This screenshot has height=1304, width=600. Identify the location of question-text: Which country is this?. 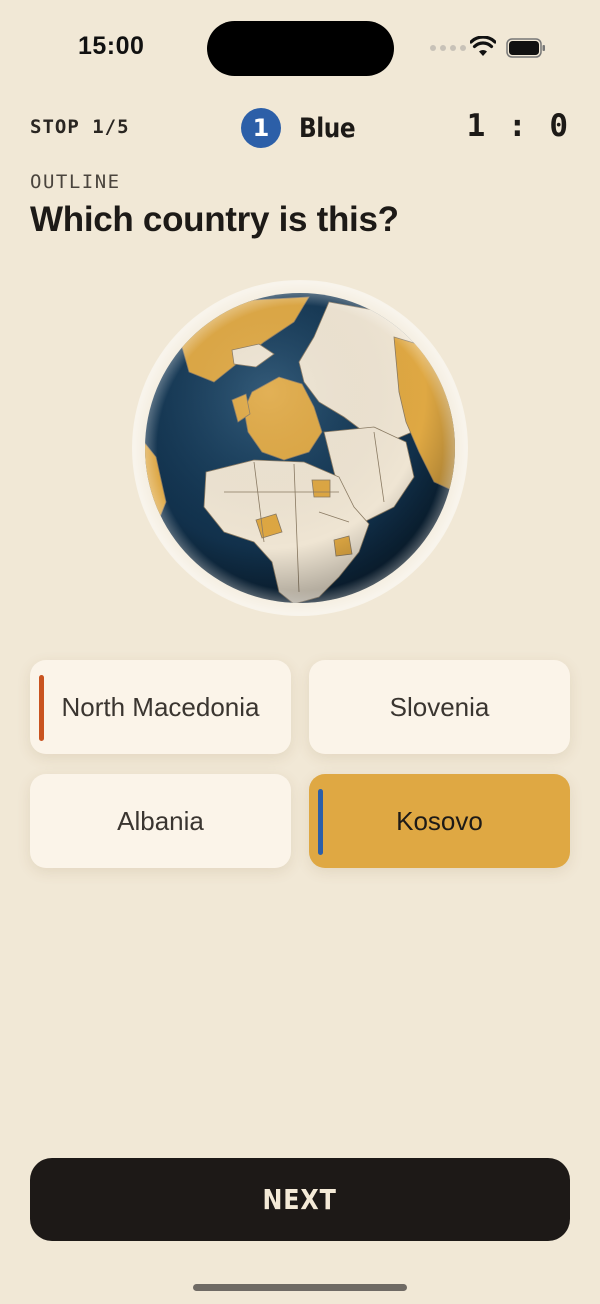
(214, 219).